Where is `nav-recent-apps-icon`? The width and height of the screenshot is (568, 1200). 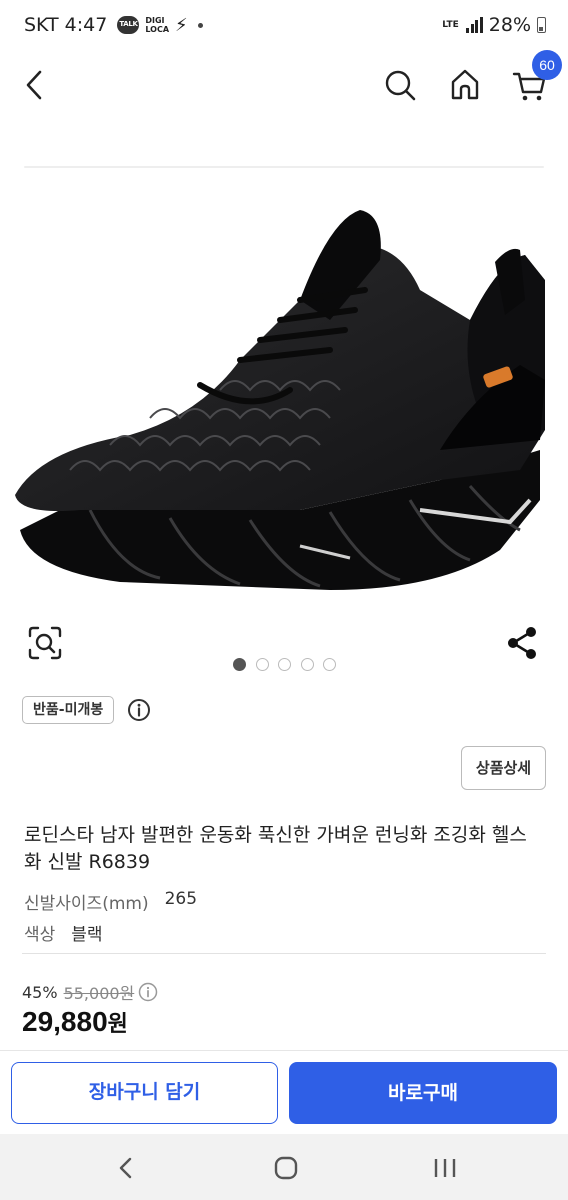 nav-recent-apps-icon is located at coordinates (445, 1168).